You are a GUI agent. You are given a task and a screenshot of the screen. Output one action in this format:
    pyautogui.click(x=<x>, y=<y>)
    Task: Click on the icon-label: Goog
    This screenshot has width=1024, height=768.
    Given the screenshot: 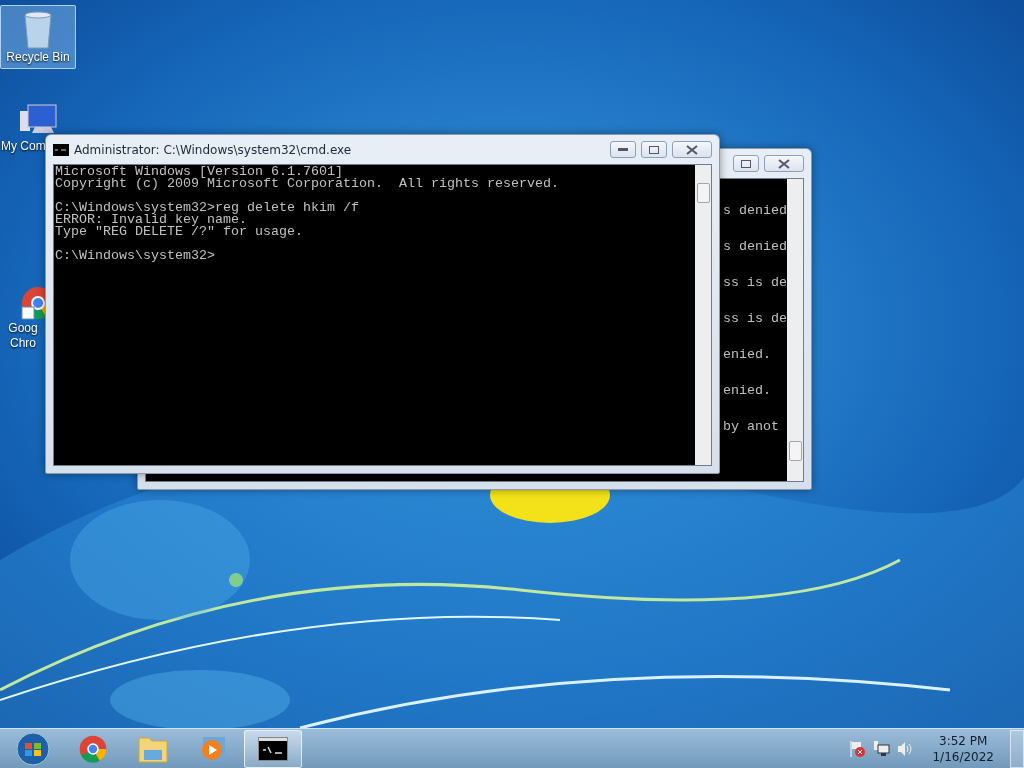 What is the action you would take?
    pyautogui.click(x=23, y=328)
    